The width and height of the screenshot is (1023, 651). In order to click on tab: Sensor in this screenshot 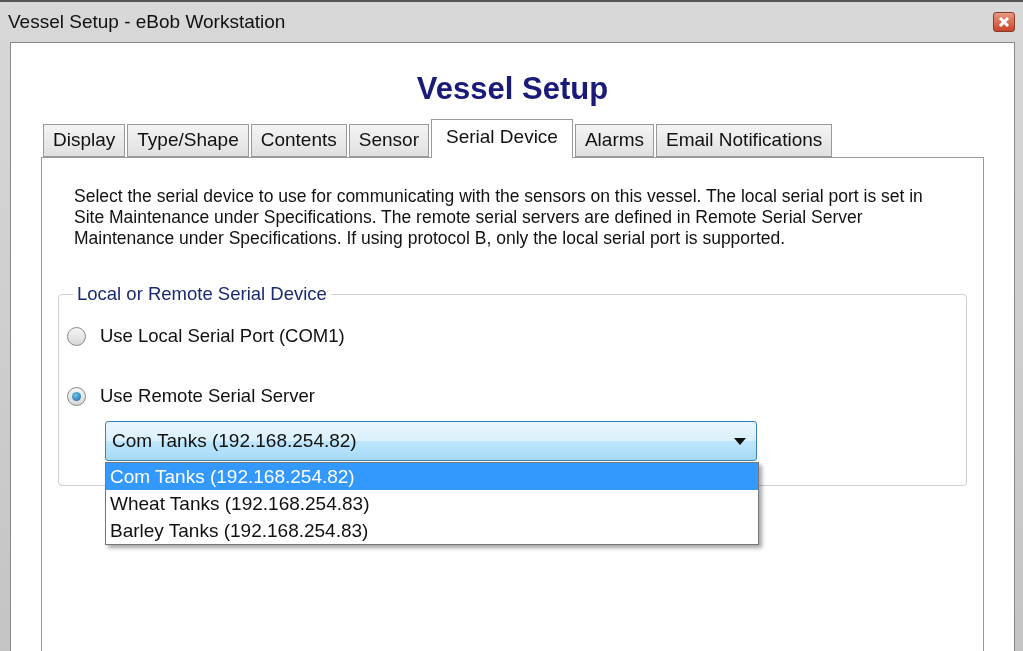, I will do `click(388, 140)`.